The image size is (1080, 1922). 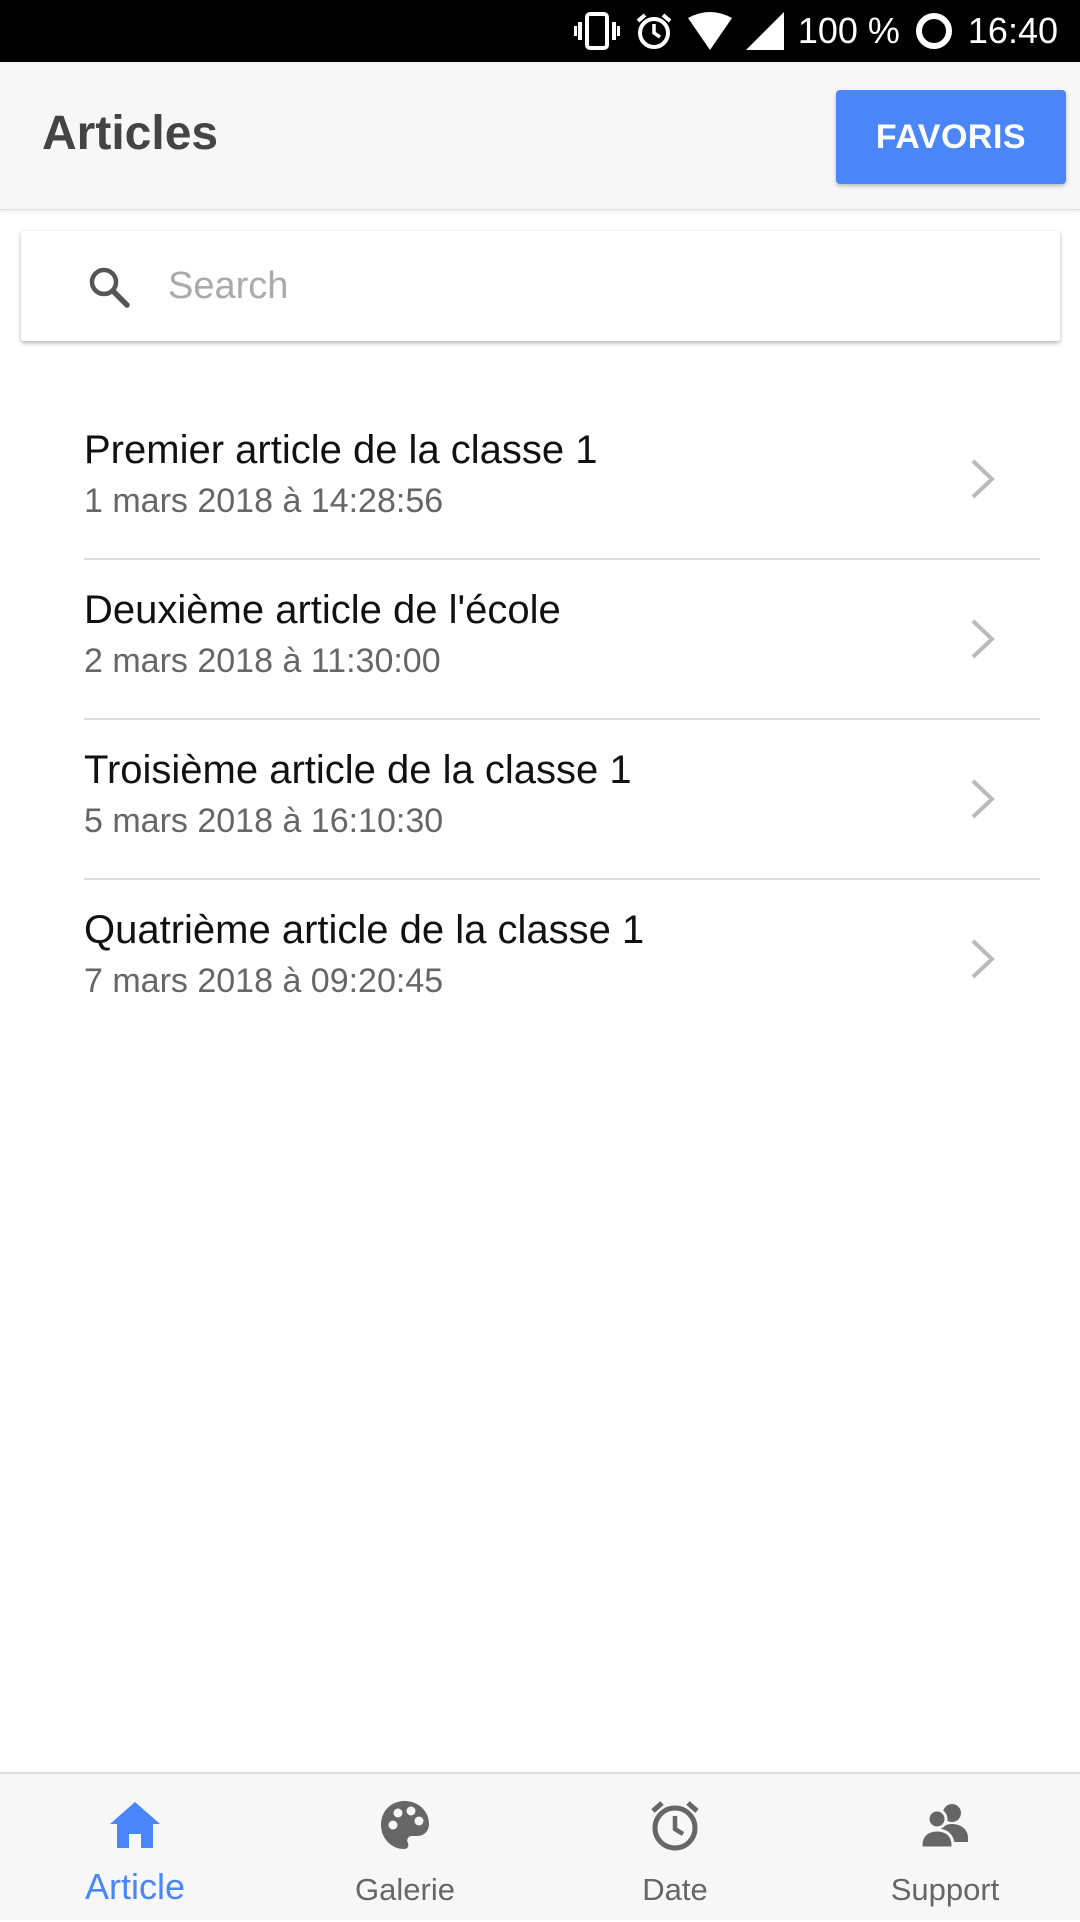 What do you see at coordinates (264, 821) in the screenshot?
I see `article-date: 5 mars 2018 à 16:10:30` at bounding box center [264, 821].